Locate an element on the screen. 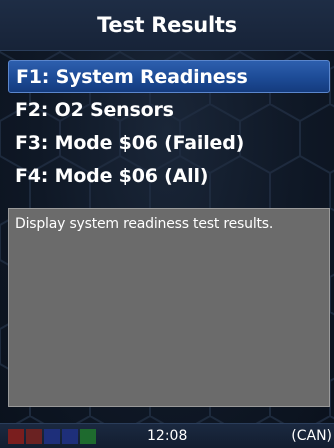 This screenshot has width=334, height=448. protocol-label: (CAN) is located at coordinates (311, 436).